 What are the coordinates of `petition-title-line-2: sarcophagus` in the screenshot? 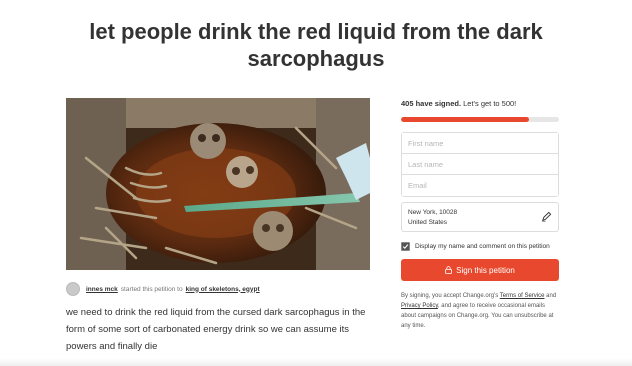 It's located at (316, 58).